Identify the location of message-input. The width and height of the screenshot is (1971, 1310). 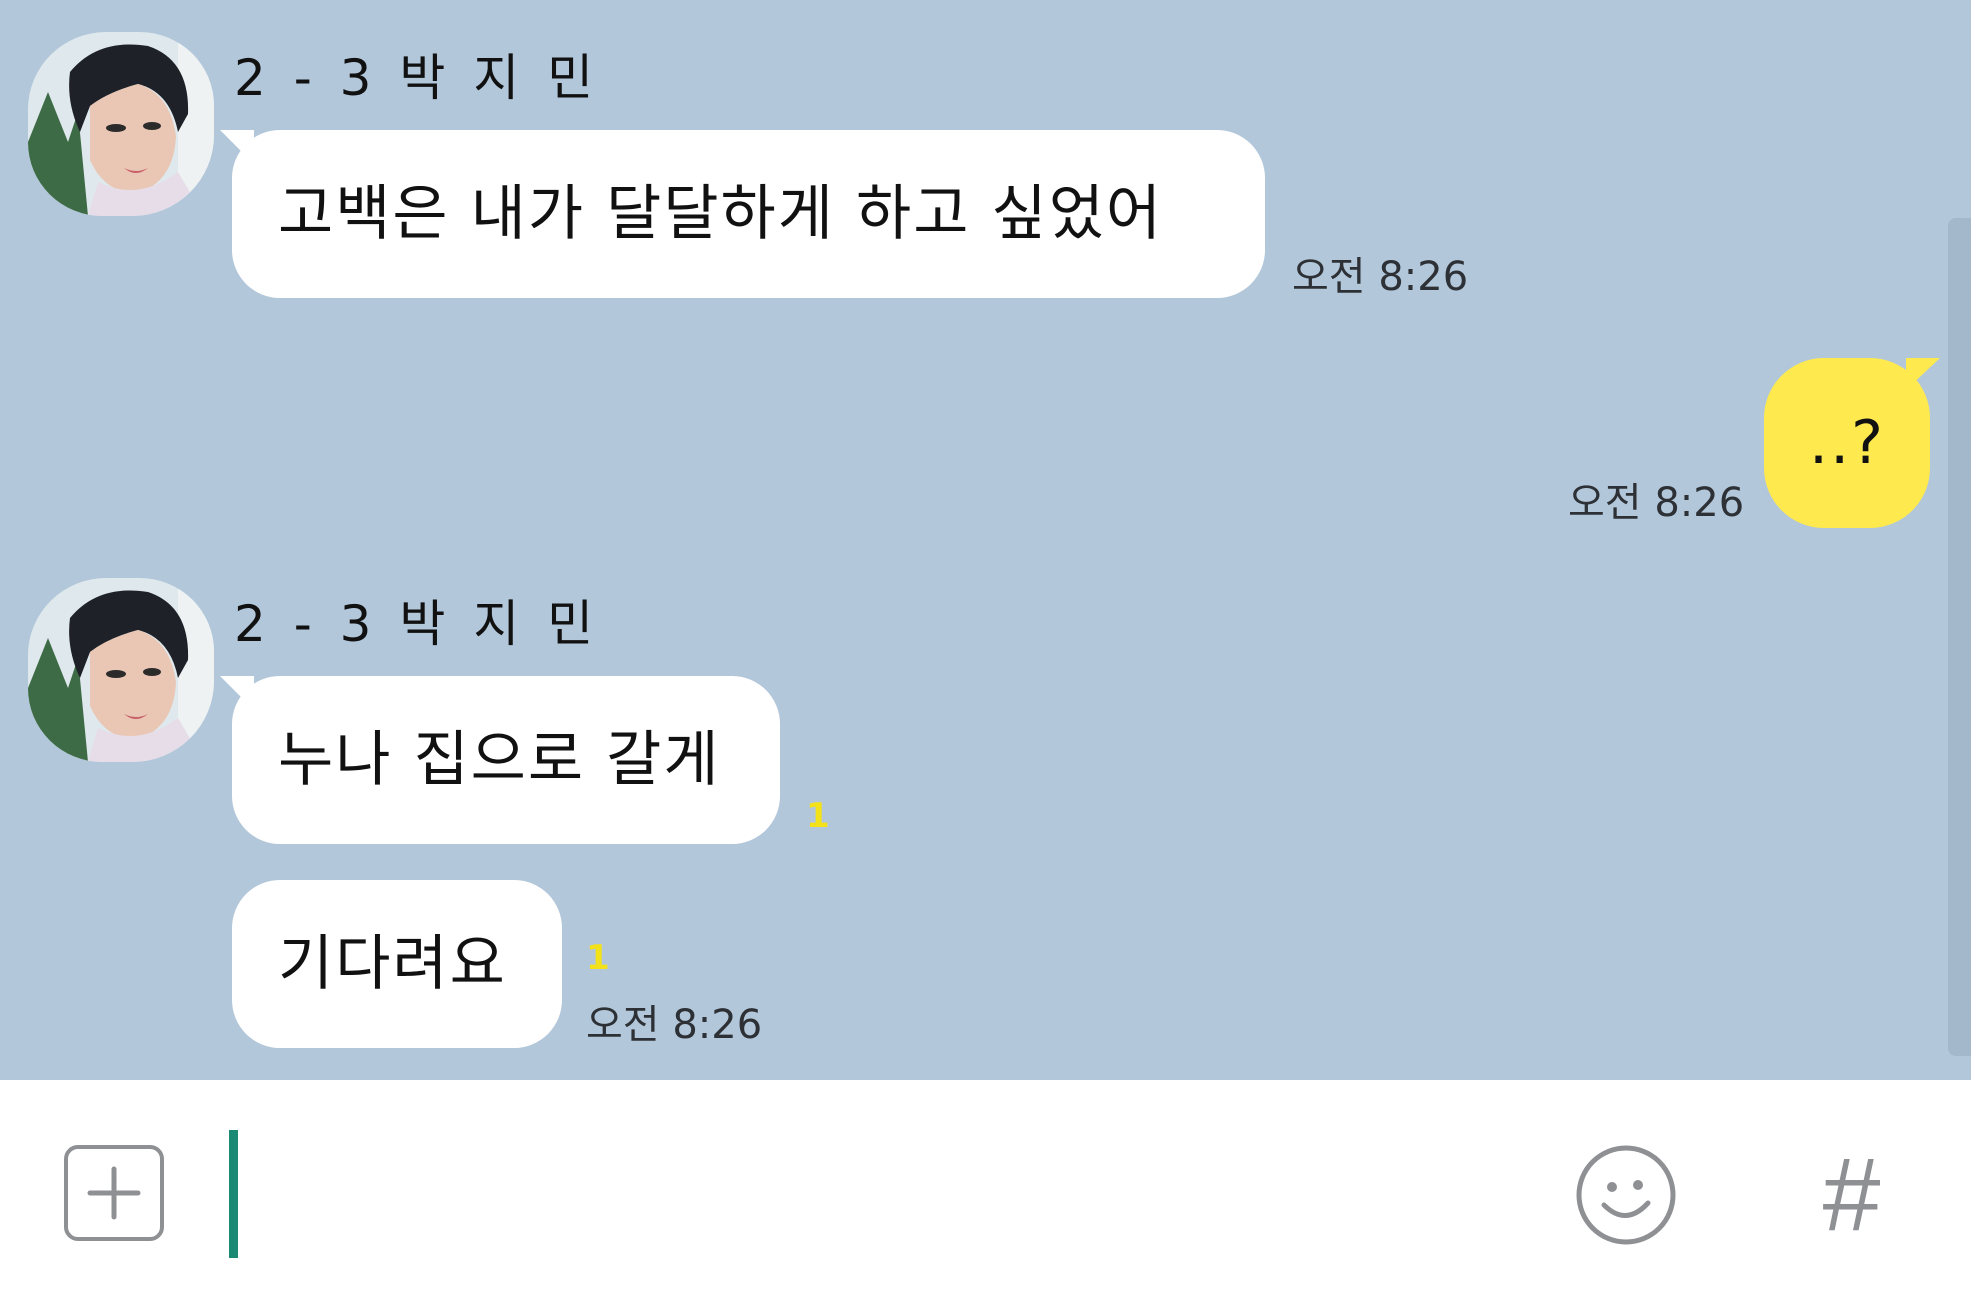
(875, 1195).